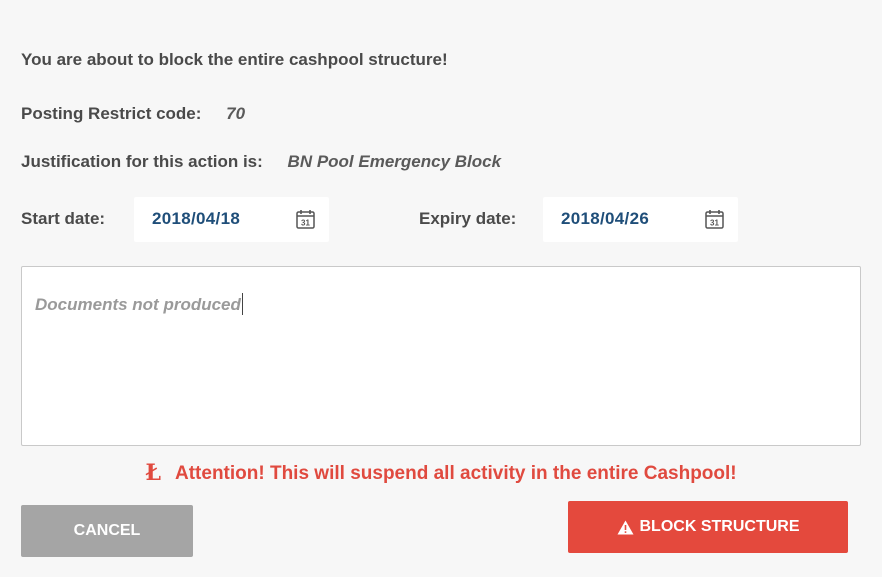 The width and height of the screenshot is (882, 577). Describe the element at coordinates (139, 304) in the screenshot. I see `comment-text: Documents not produced` at that location.